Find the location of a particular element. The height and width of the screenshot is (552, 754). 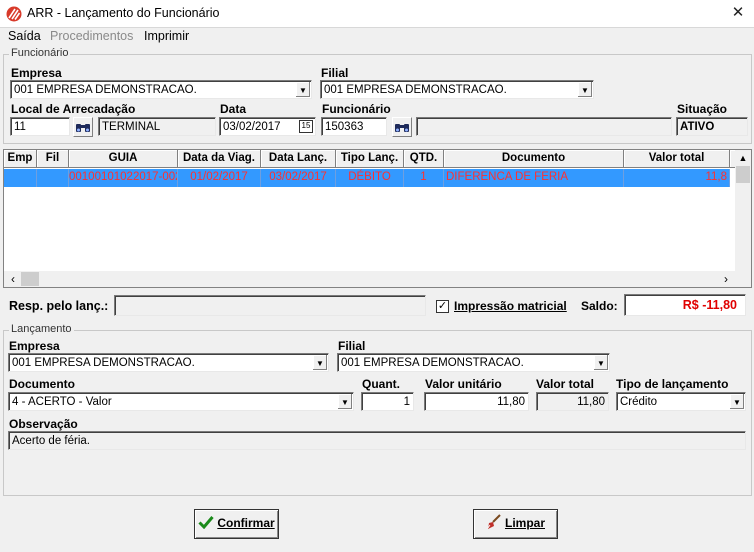

check-icon: ✓ is located at coordinates (442, 306).